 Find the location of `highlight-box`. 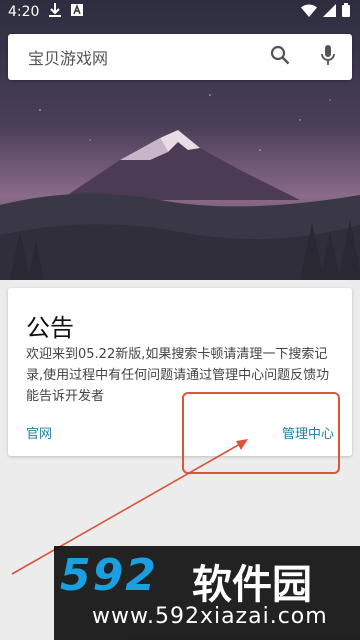

highlight-box is located at coordinates (261, 433).